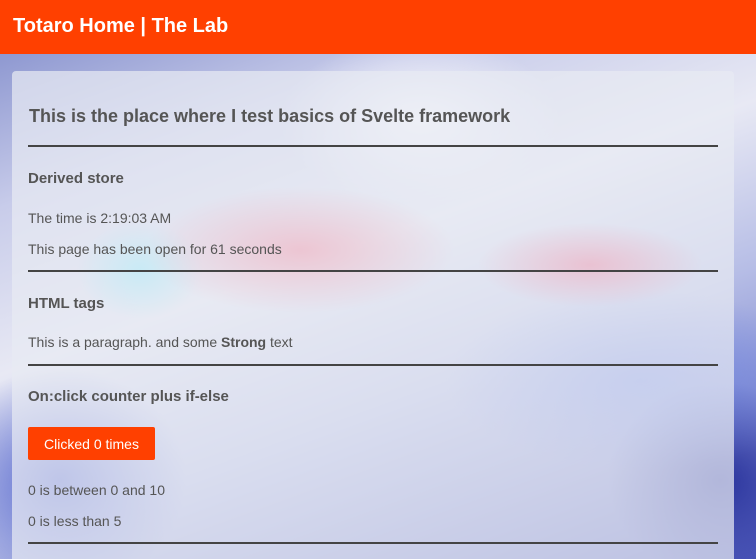 This screenshot has height=559, width=756. Describe the element at coordinates (279, 342) in the screenshot. I see `paragraph-text-end: text` at that location.